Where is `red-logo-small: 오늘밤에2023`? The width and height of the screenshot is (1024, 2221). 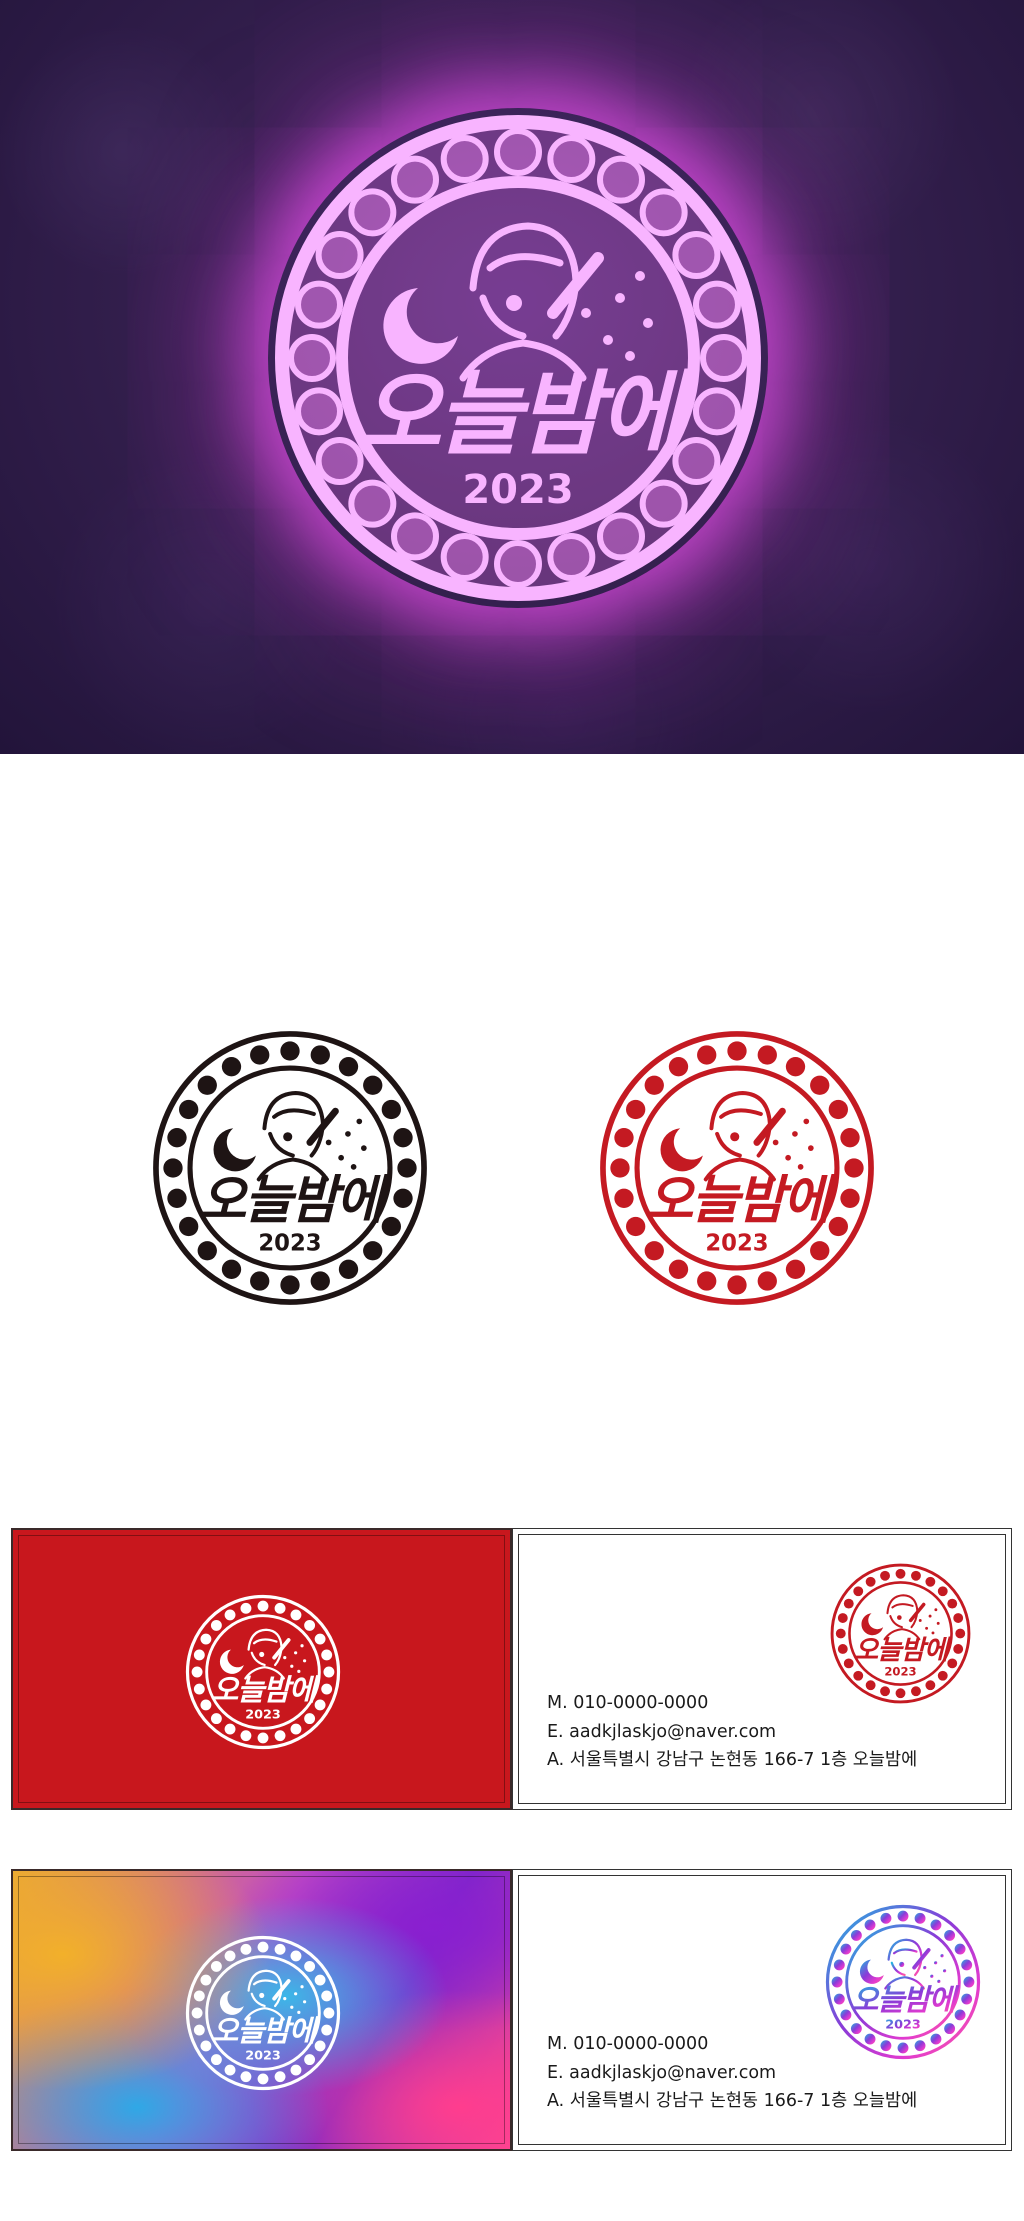
red-logo-small: 오늘밤에2023 is located at coordinates (900, 1633).